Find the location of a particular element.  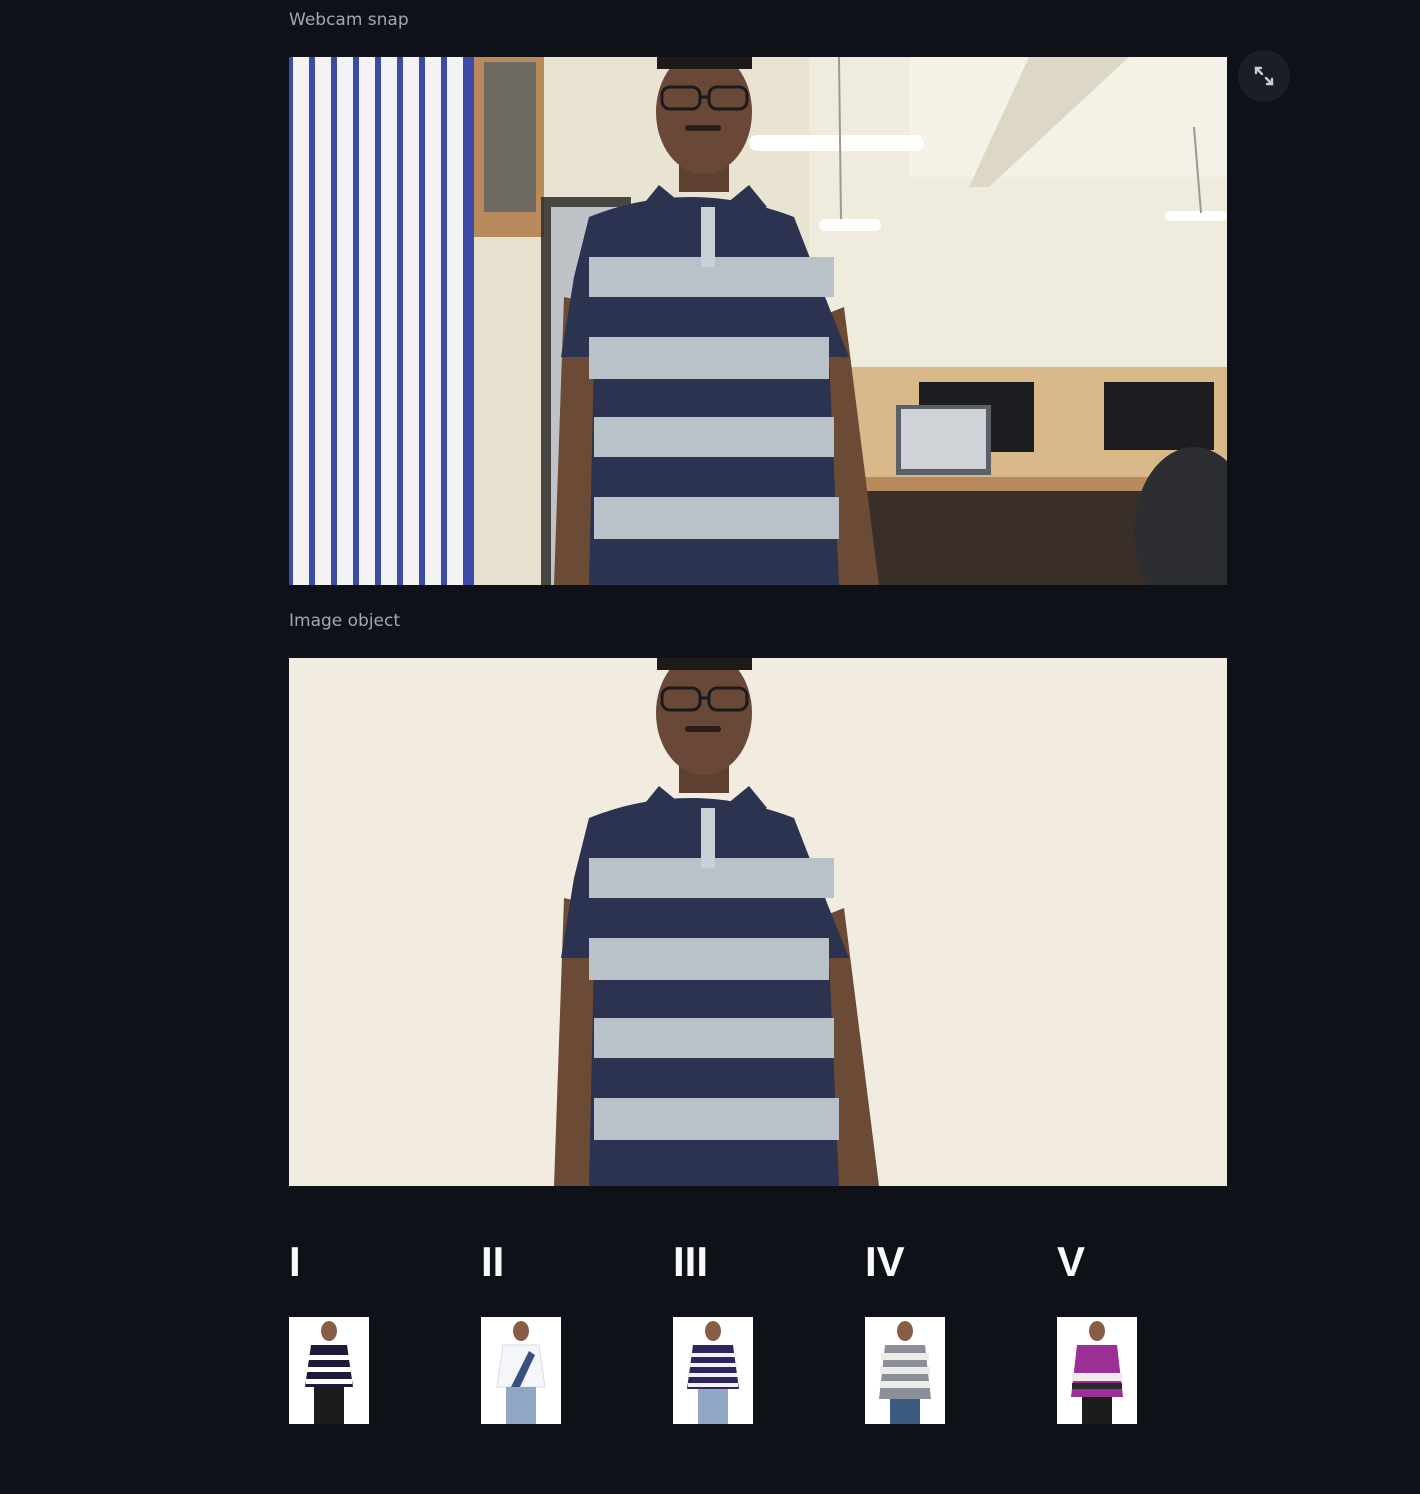

recommendation-heading: II is located at coordinates (493, 1261).